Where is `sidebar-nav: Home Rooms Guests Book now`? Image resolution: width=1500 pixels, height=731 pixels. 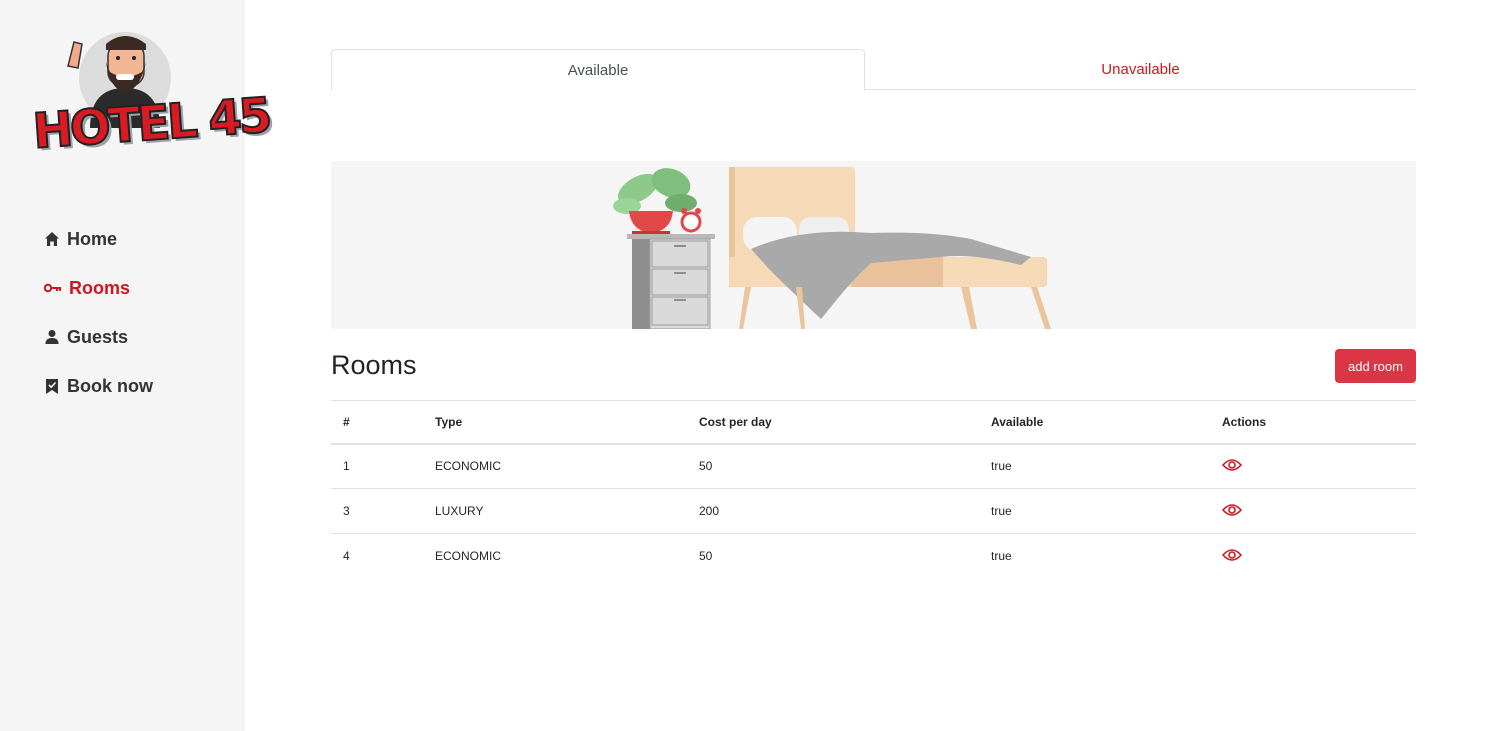
sidebar-nav: Home Rooms Guests Book now is located at coordinates (98, 322).